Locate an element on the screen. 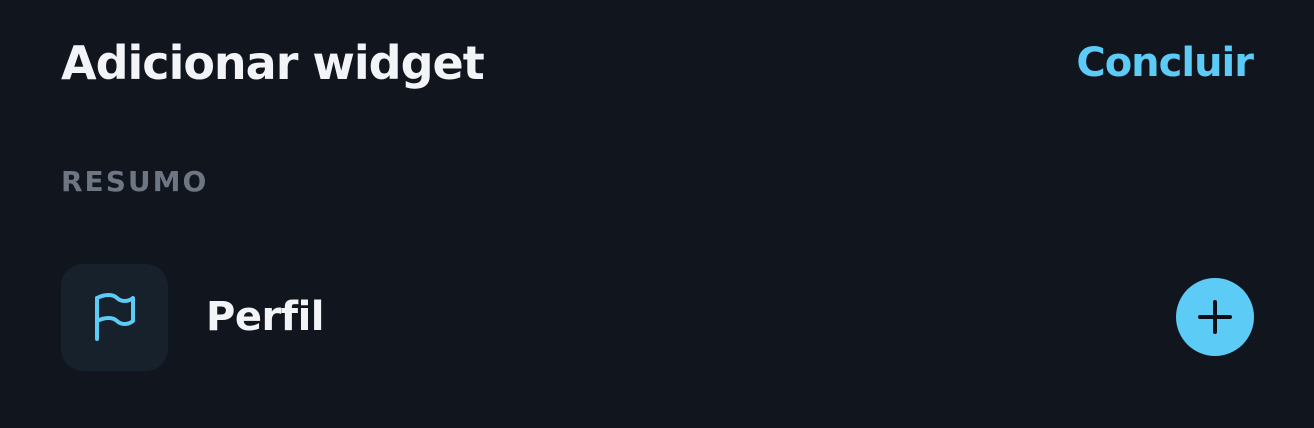 This screenshot has width=1314, height=428. page-title: Adicionar widget is located at coordinates (273, 63).